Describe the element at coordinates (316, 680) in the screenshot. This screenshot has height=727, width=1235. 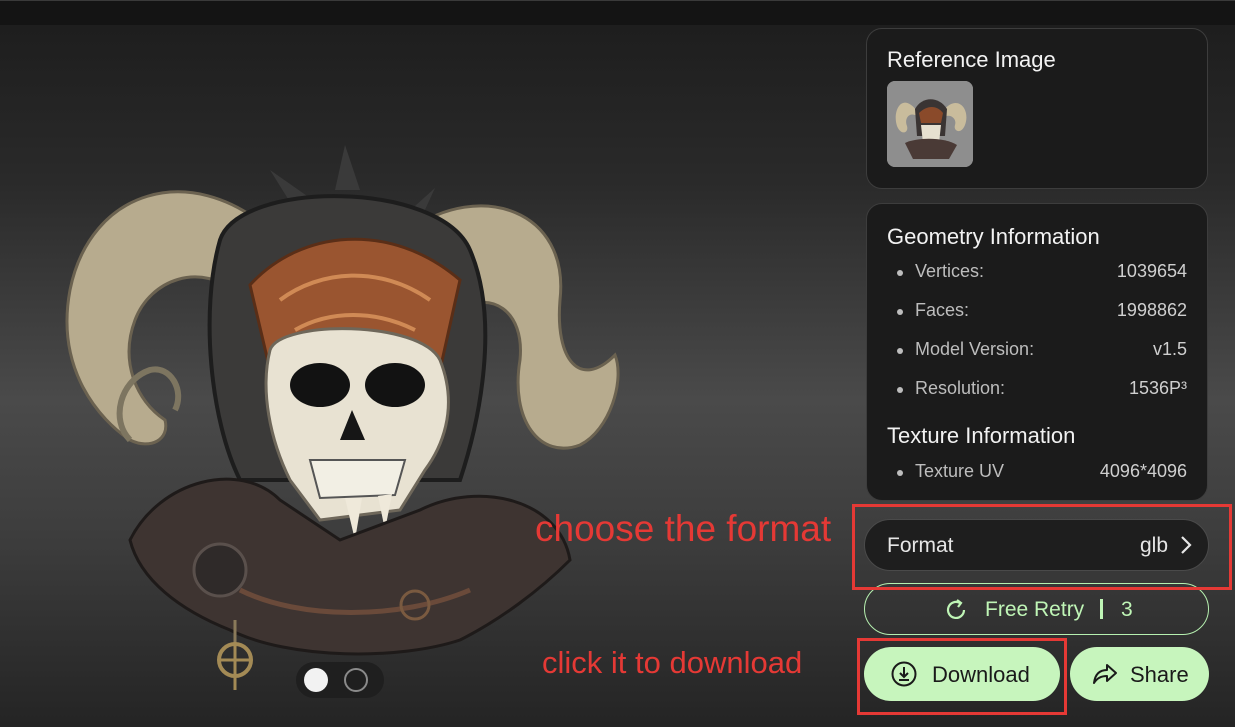
I see `textured-view-button` at that location.